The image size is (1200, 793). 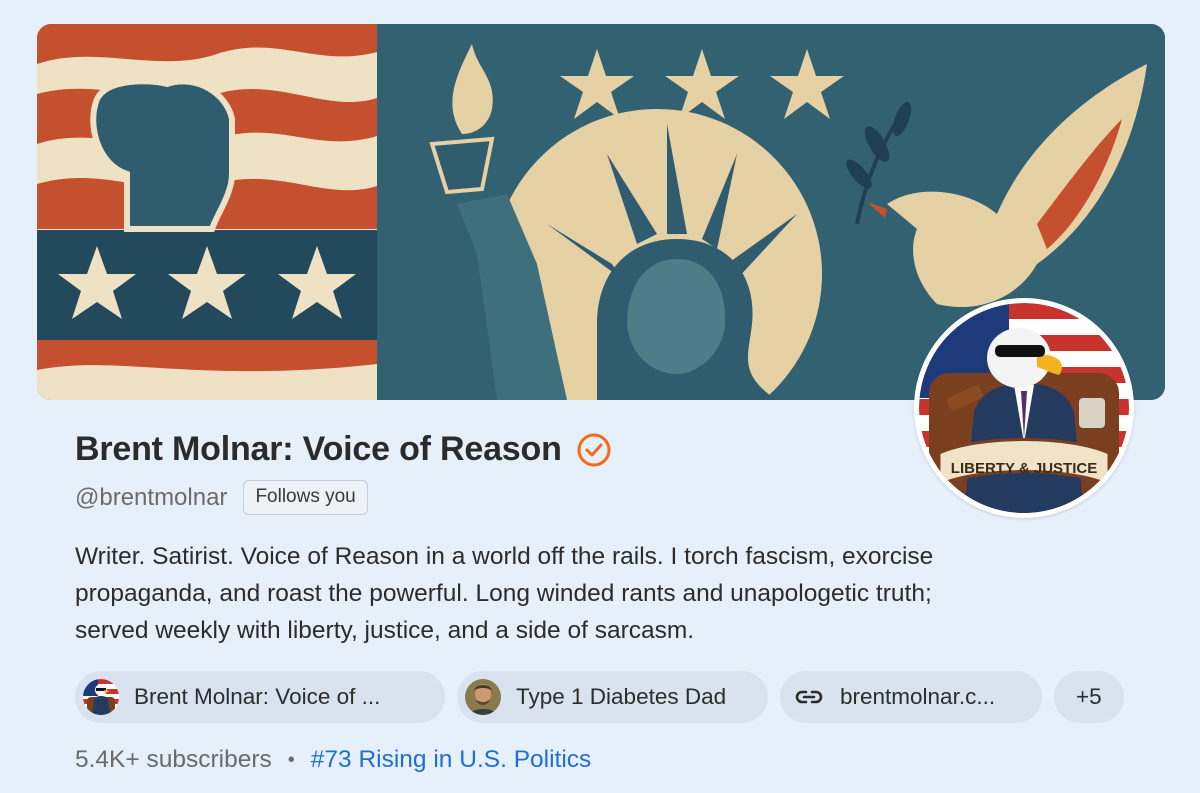 I want to click on profile-avatar: LIBERTY & JUSTICE, so click(x=1024, y=408).